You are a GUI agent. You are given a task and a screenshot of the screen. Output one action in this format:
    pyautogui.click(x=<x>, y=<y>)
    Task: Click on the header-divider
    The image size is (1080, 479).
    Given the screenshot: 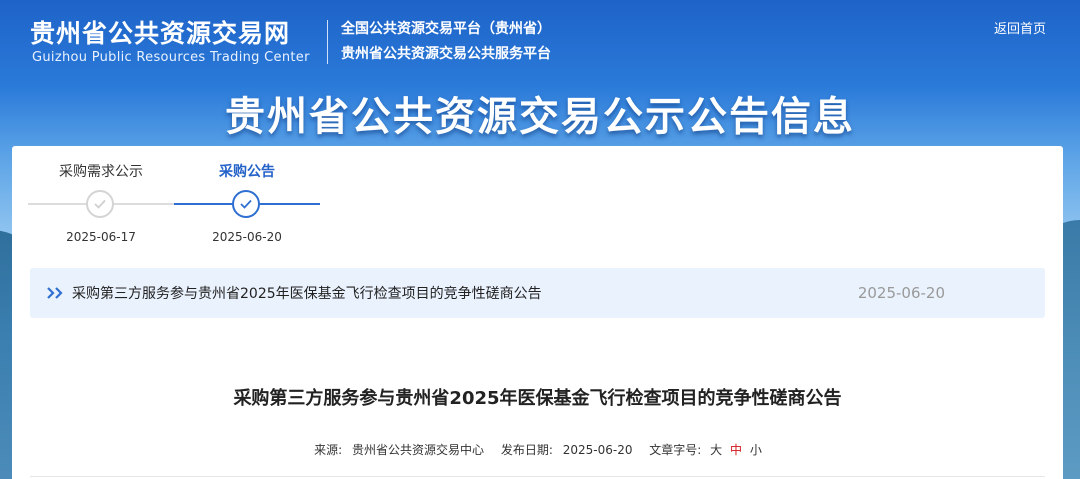 What is the action you would take?
    pyautogui.click(x=327, y=42)
    